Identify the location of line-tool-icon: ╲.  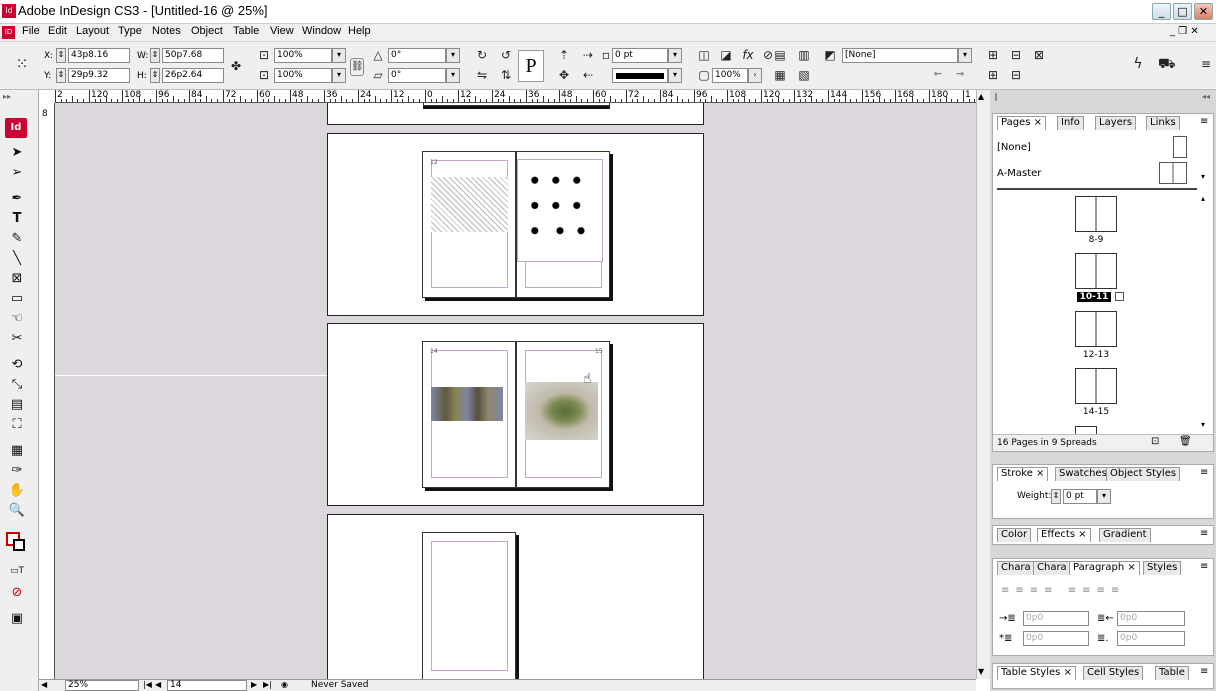
(17, 259).